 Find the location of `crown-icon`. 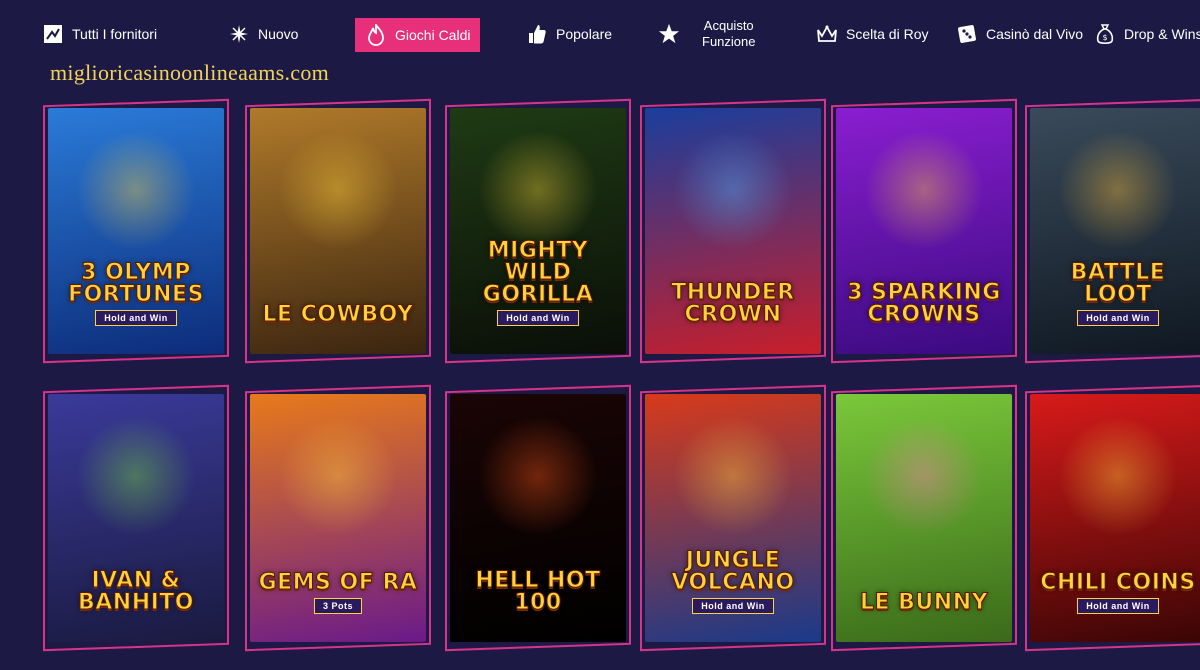

crown-icon is located at coordinates (827, 34).